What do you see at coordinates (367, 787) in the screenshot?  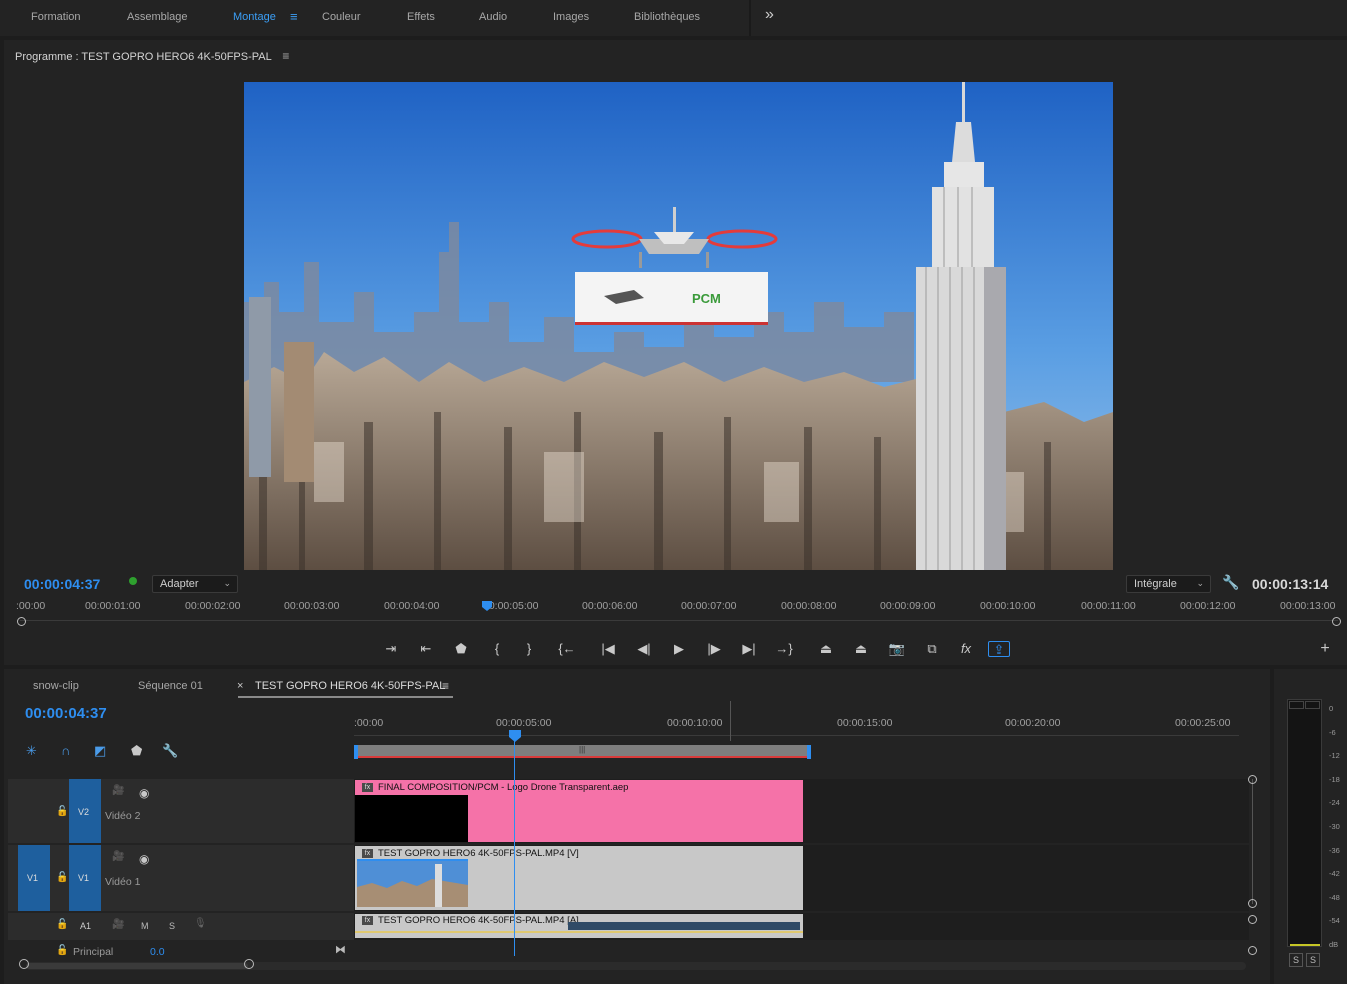 I see `fx-badge-icon: fx` at bounding box center [367, 787].